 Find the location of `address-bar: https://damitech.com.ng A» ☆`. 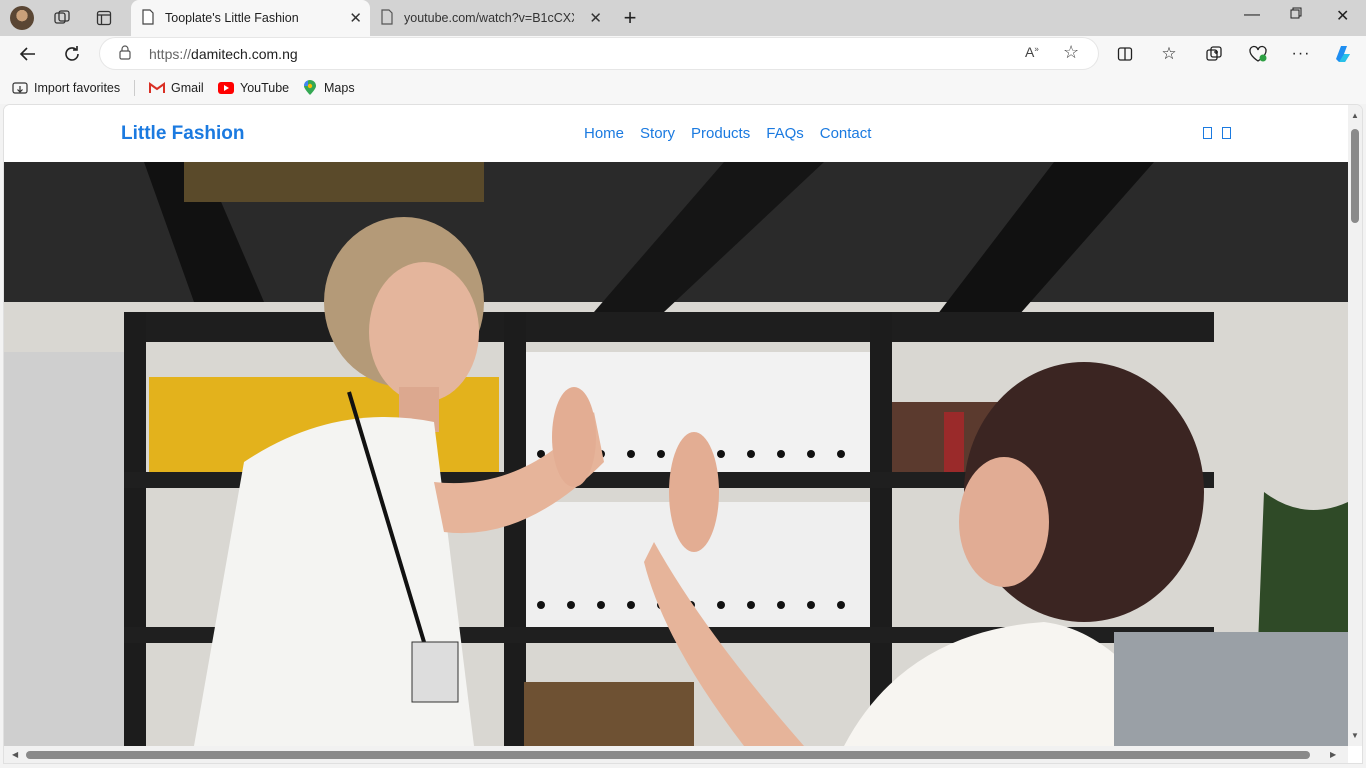

address-bar: https://damitech.com.ng A» ☆ is located at coordinates (599, 53).